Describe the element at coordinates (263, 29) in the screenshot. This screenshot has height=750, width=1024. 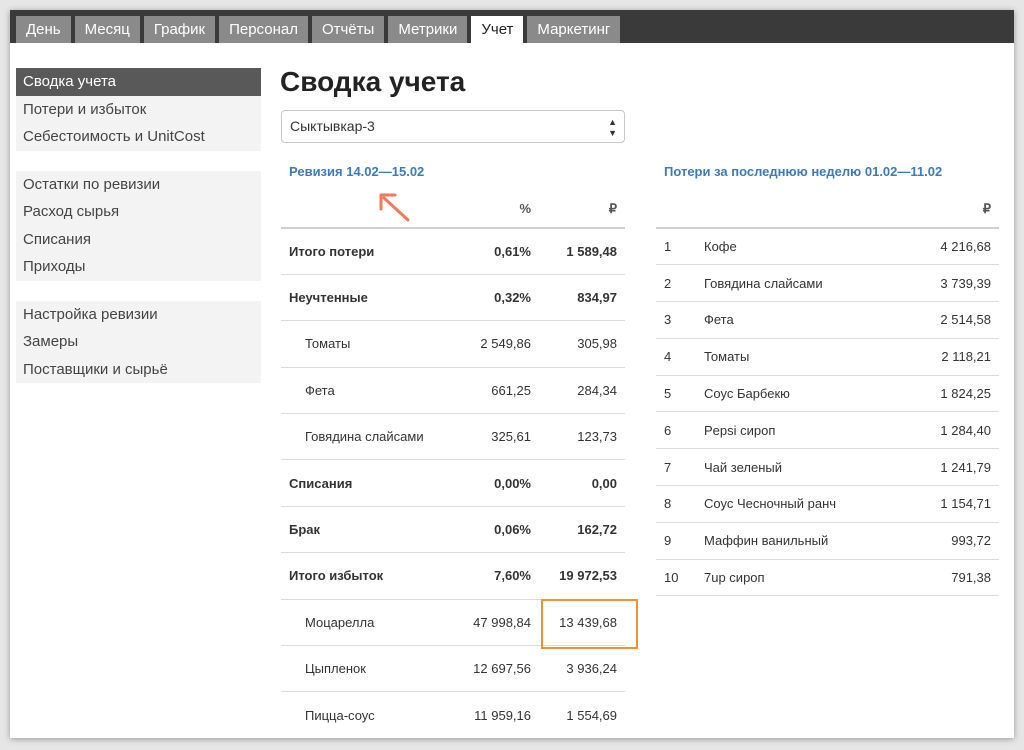
I see `tab-3: Персонал` at that location.